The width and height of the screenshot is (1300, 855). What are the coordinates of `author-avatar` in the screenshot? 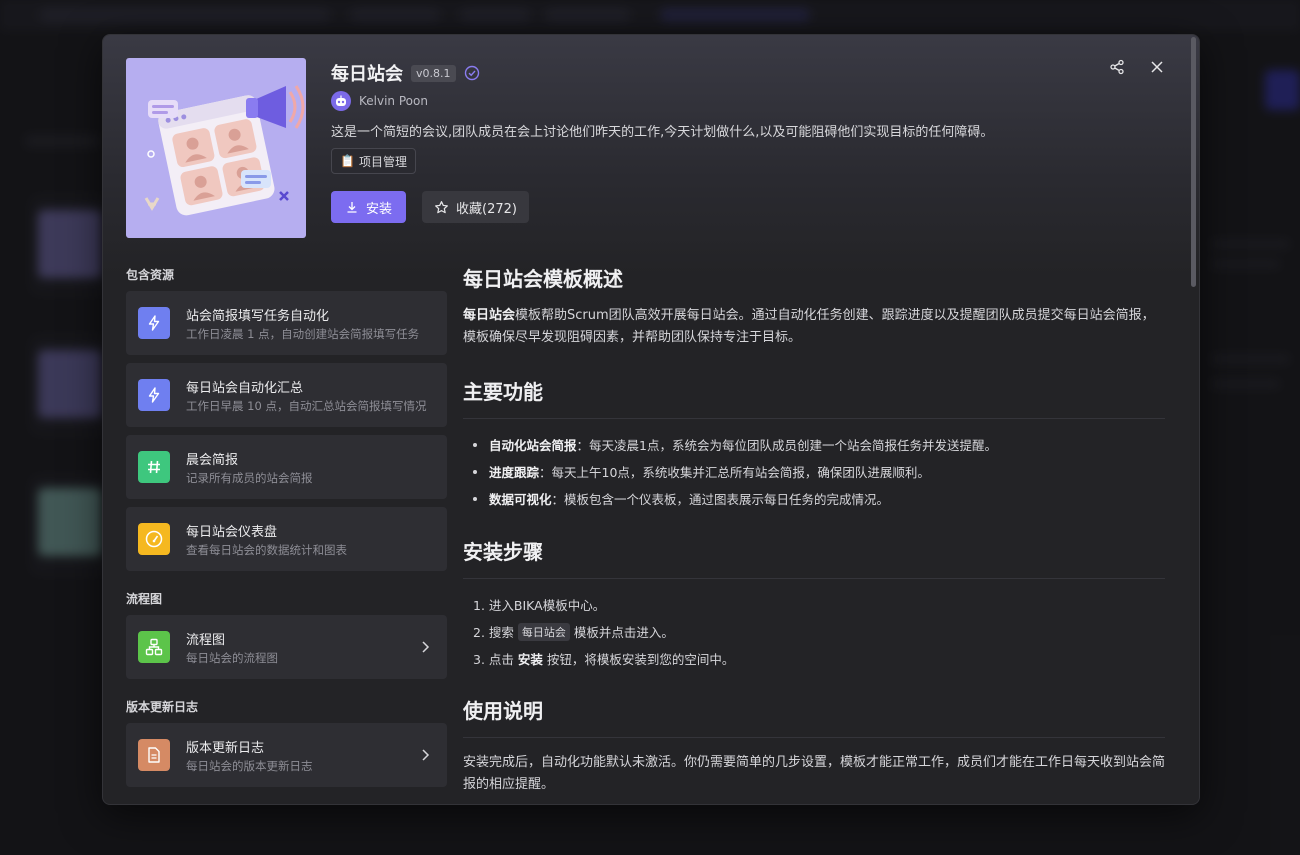 It's located at (341, 101).